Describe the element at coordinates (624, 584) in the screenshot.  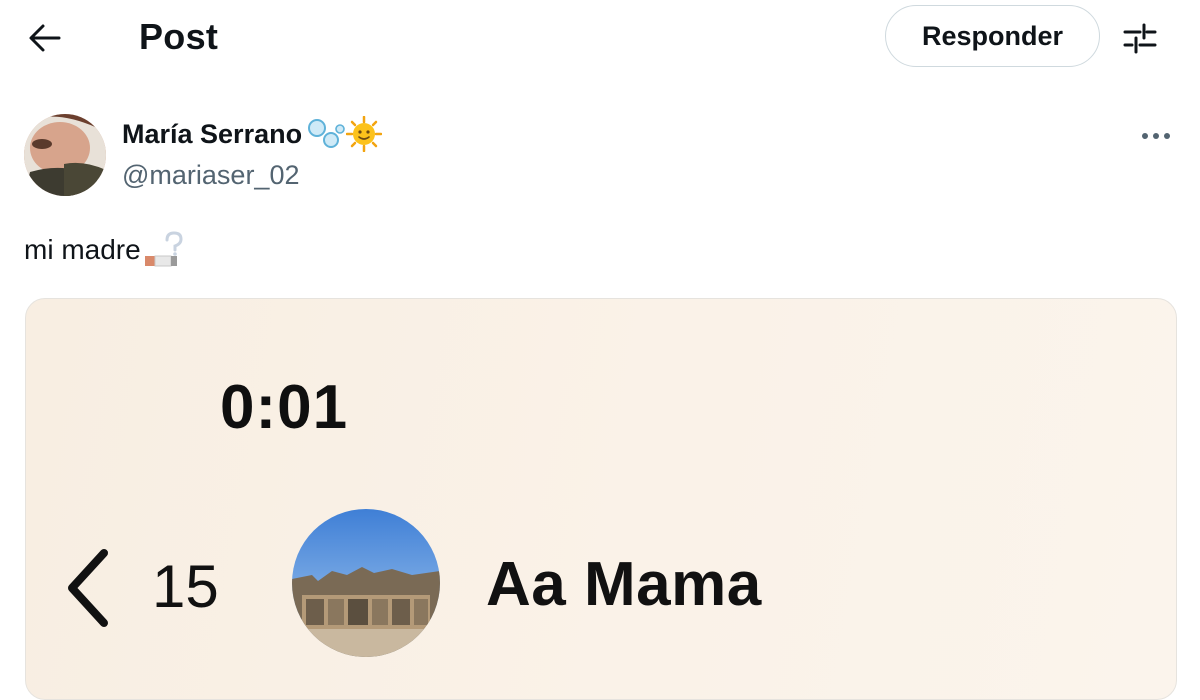
I see `contact-name: Aa Mama` at that location.